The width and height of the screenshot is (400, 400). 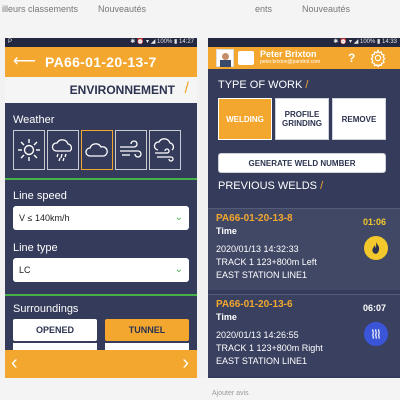 I want to click on sun-icon, so click(x=29, y=150).